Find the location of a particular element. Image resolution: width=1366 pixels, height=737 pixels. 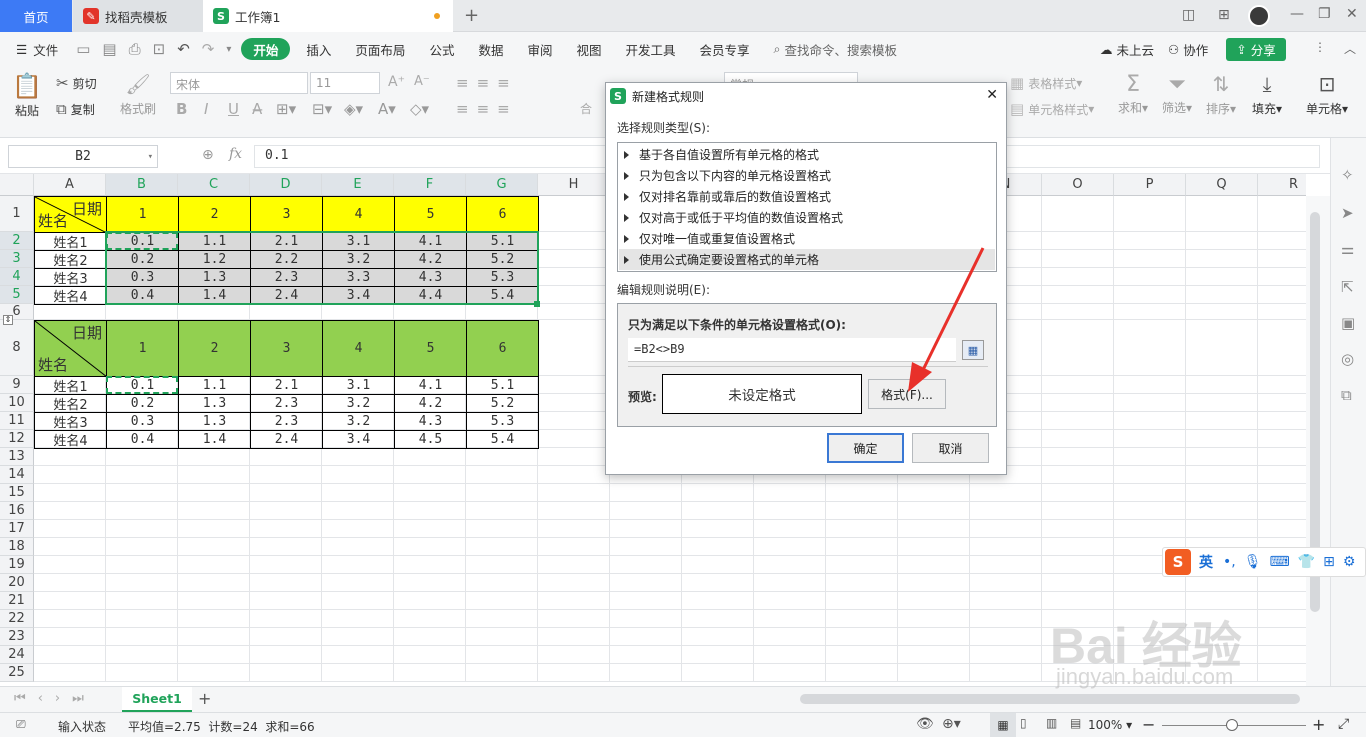

share-button: ⇪ 分享 is located at coordinates (1256, 49).